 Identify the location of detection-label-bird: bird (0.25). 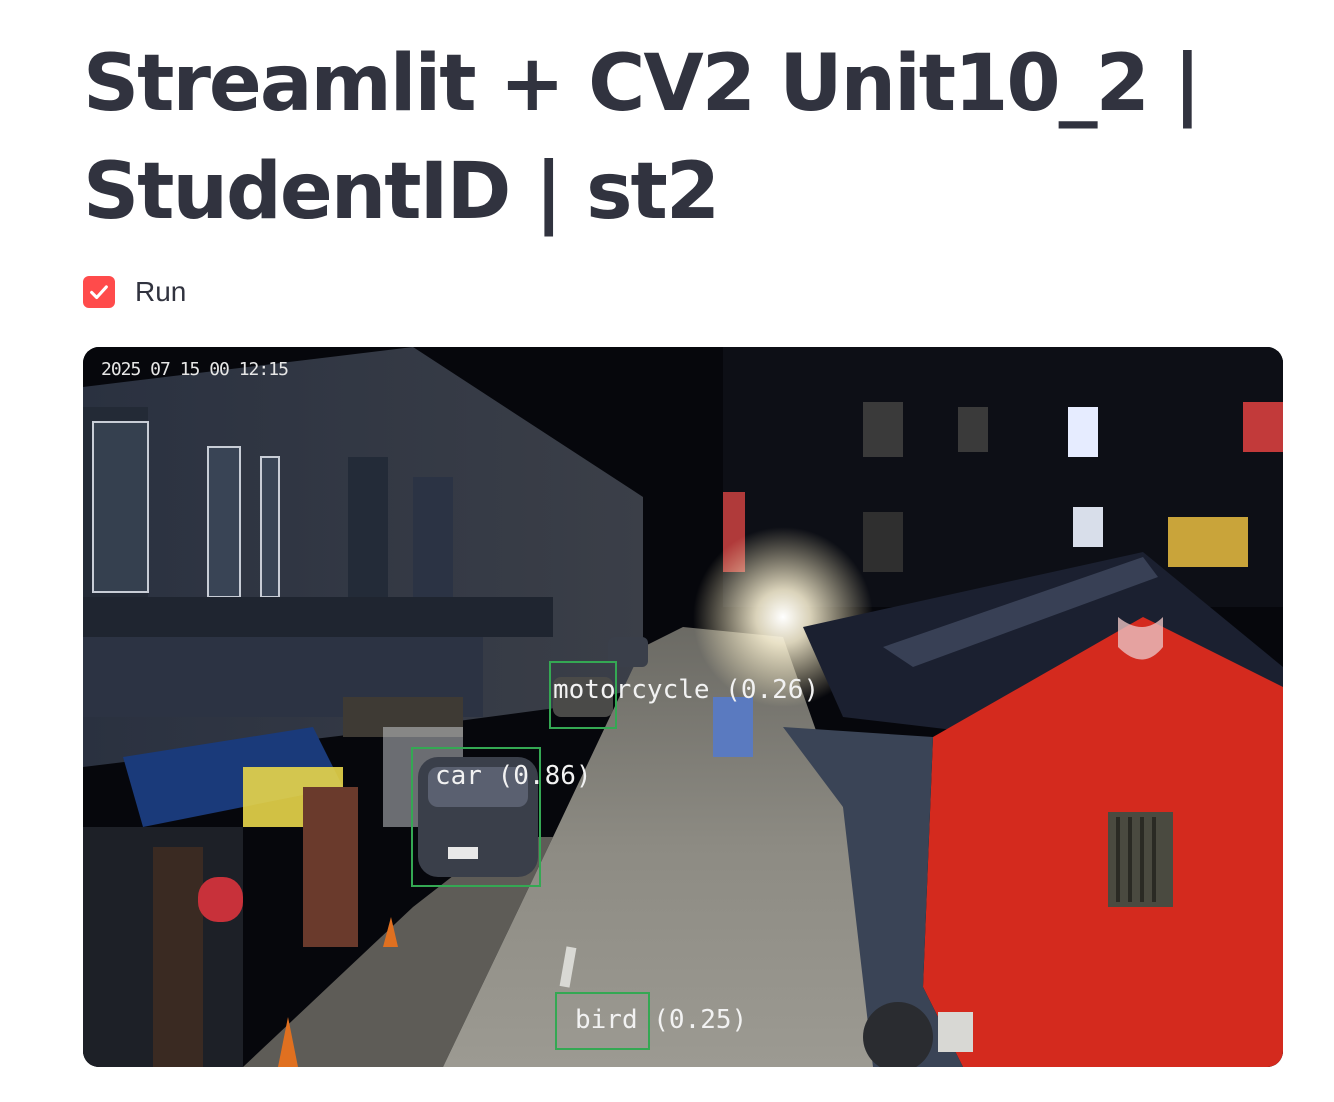
(661, 1020).